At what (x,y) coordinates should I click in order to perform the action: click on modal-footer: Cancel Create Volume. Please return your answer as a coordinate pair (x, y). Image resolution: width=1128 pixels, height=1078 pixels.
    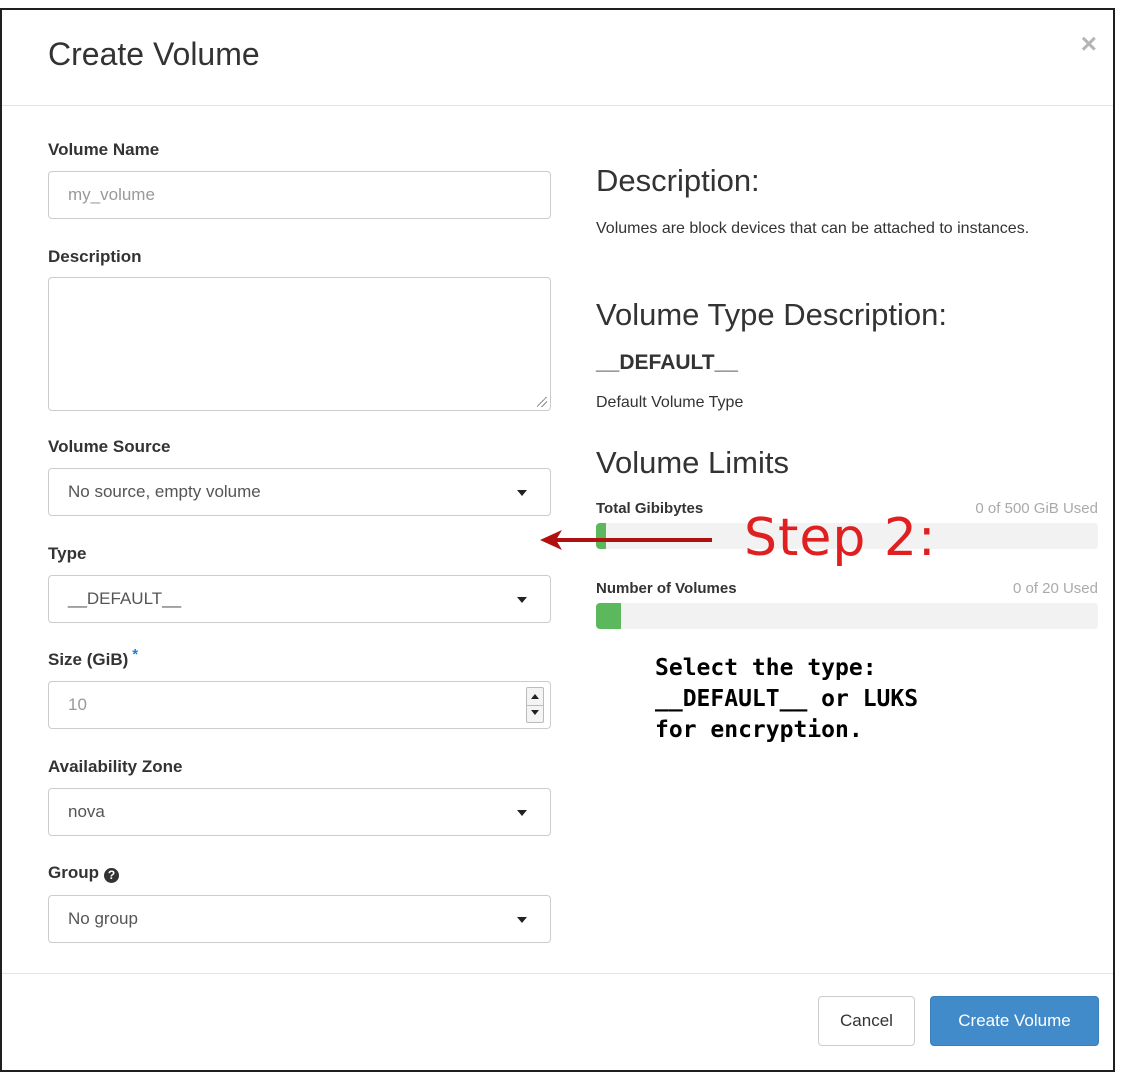
    Looking at the image, I should click on (557, 1021).